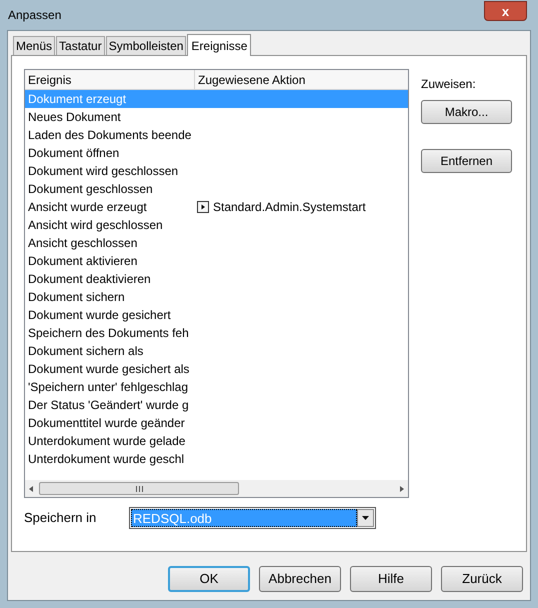  What do you see at coordinates (209, 579) in the screenshot?
I see `dialog-button: OK` at bounding box center [209, 579].